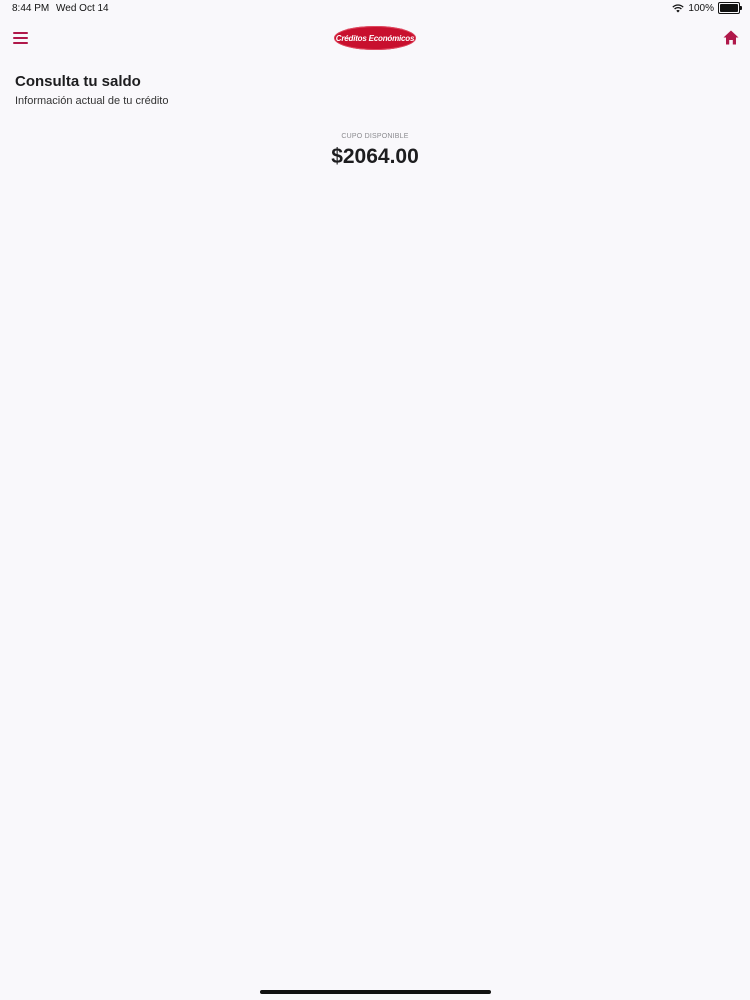 This screenshot has height=1000, width=750. I want to click on battery-icon, so click(730, 8).